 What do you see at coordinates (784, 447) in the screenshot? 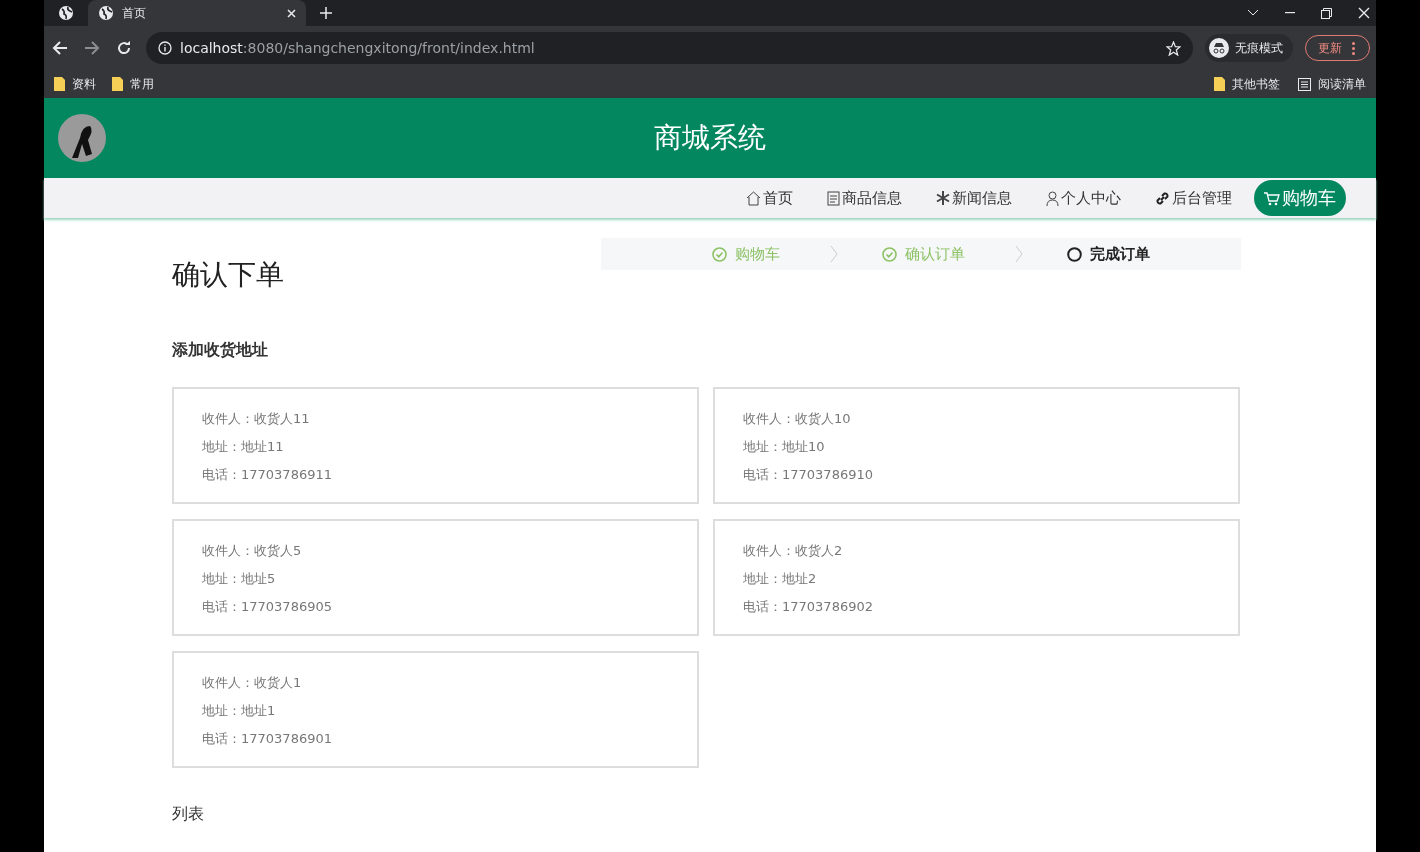
I see `address-text: 地址：地址10` at bounding box center [784, 447].